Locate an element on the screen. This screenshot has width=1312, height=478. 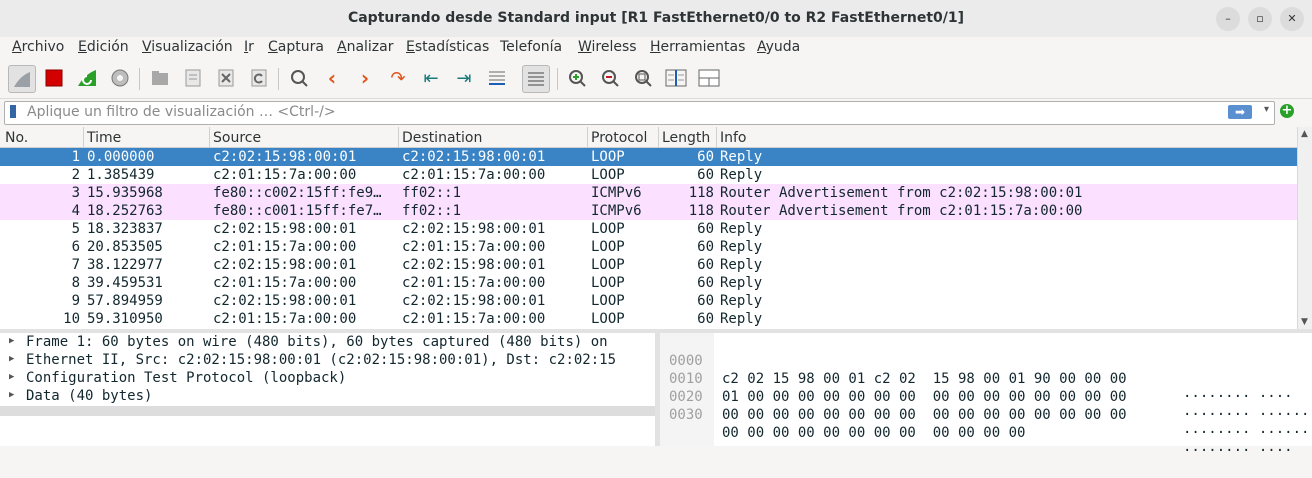
packet-no: 3 is located at coordinates (75, 193).